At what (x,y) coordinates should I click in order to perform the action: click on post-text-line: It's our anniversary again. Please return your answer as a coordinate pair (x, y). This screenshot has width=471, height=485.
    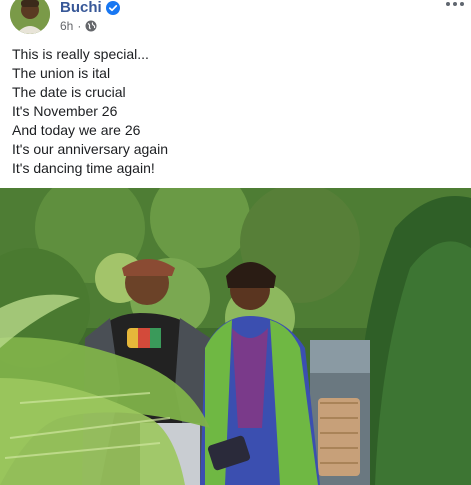
    Looking at the image, I should click on (90, 149).